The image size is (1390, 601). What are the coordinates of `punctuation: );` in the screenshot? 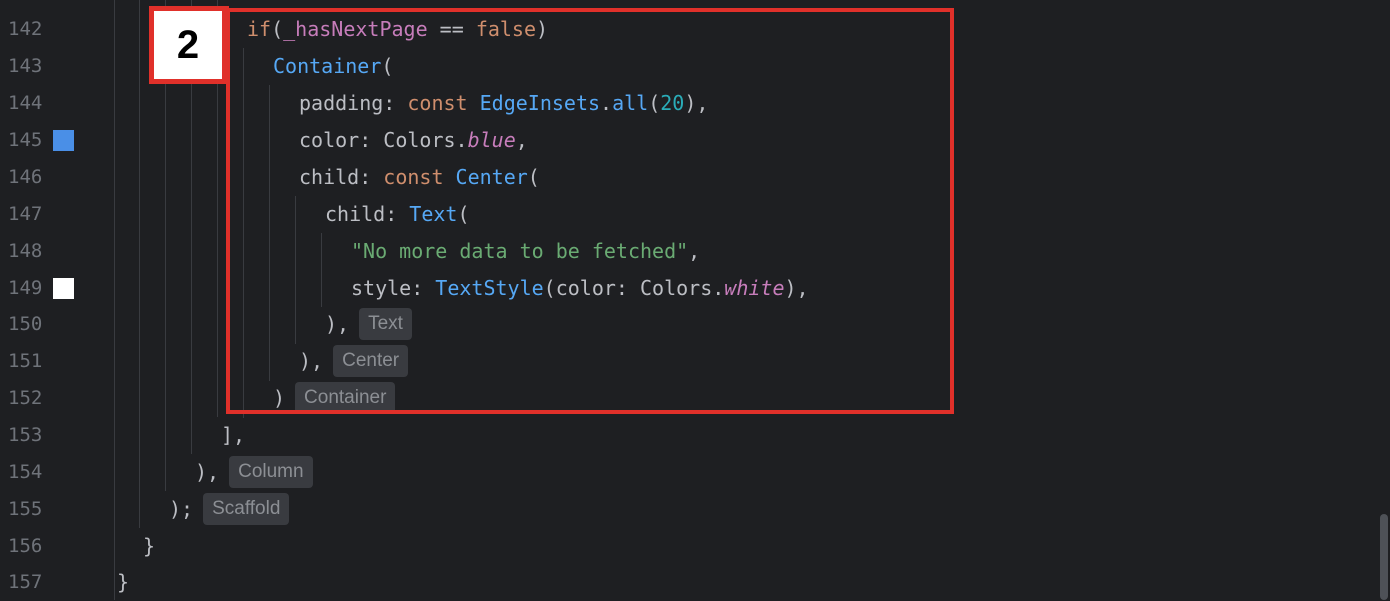 It's located at (181, 509).